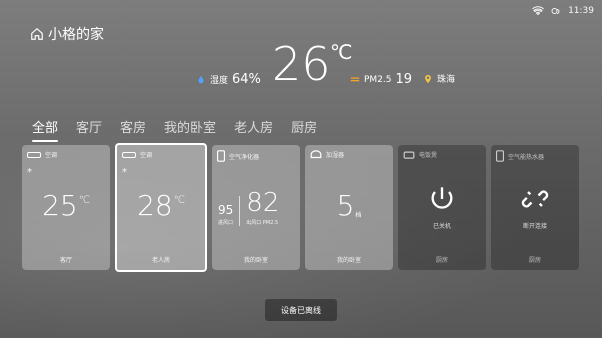 The image size is (602, 338). I want to click on room-tabs: 全部 客厅 客房 我的卧室 老人房 厨房, so click(174, 129).